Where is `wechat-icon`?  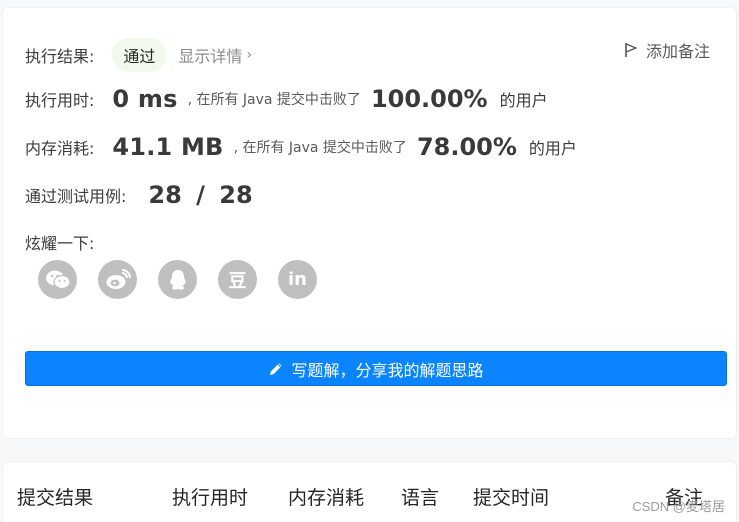 wechat-icon is located at coordinates (57, 279).